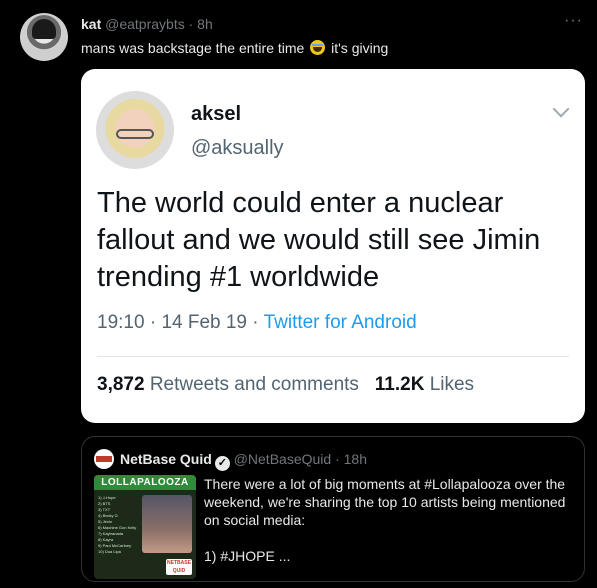 This screenshot has height=588, width=597. Describe the element at coordinates (167, 524) in the screenshot. I see `artist-photo` at that location.